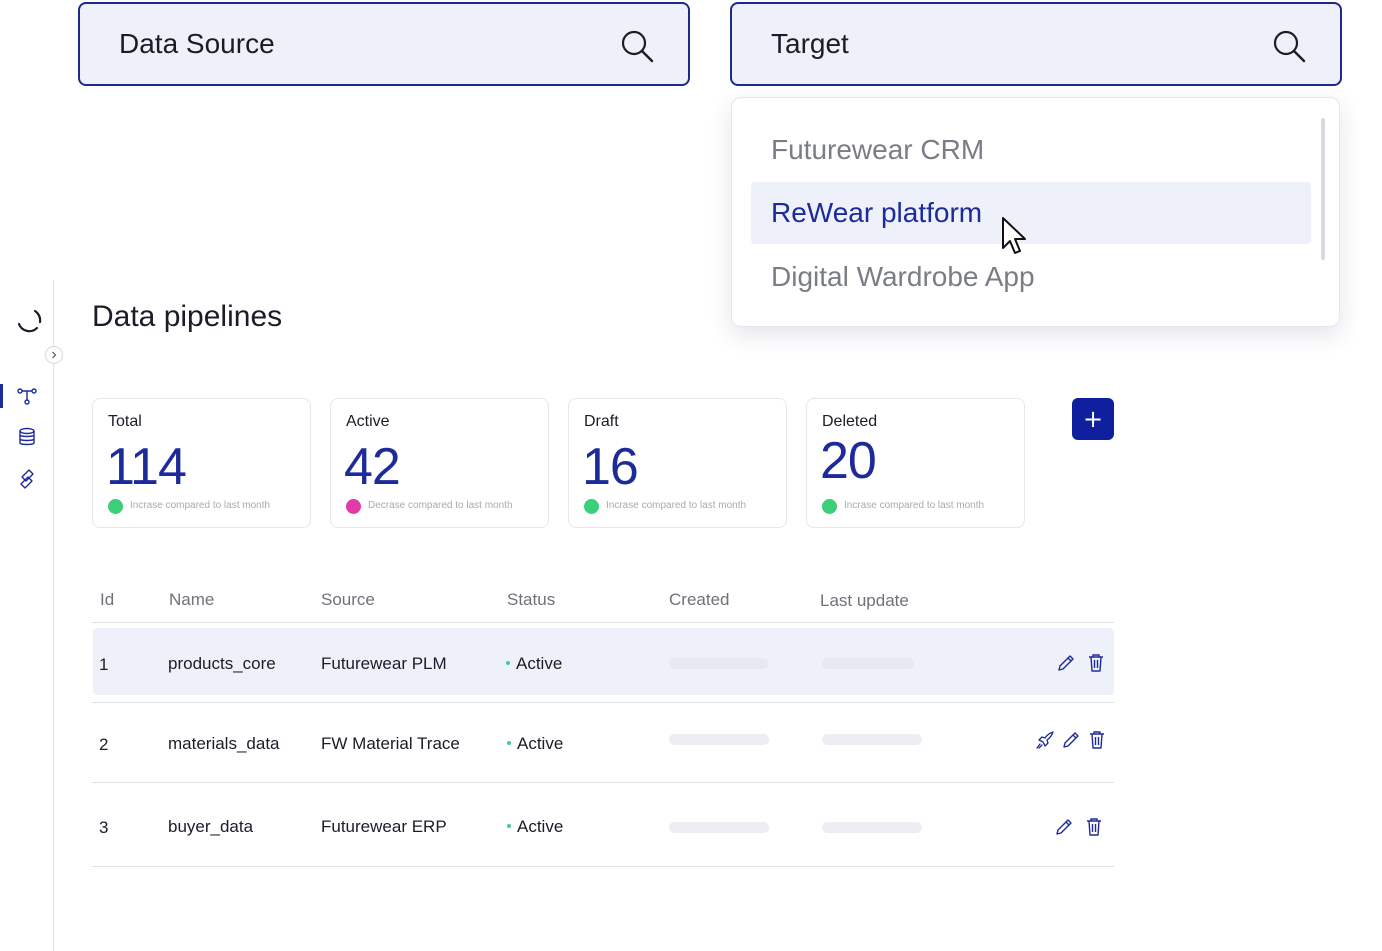  I want to click on dropdown-option-futurewear-crm: Futurewear CRM, so click(1031, 150).